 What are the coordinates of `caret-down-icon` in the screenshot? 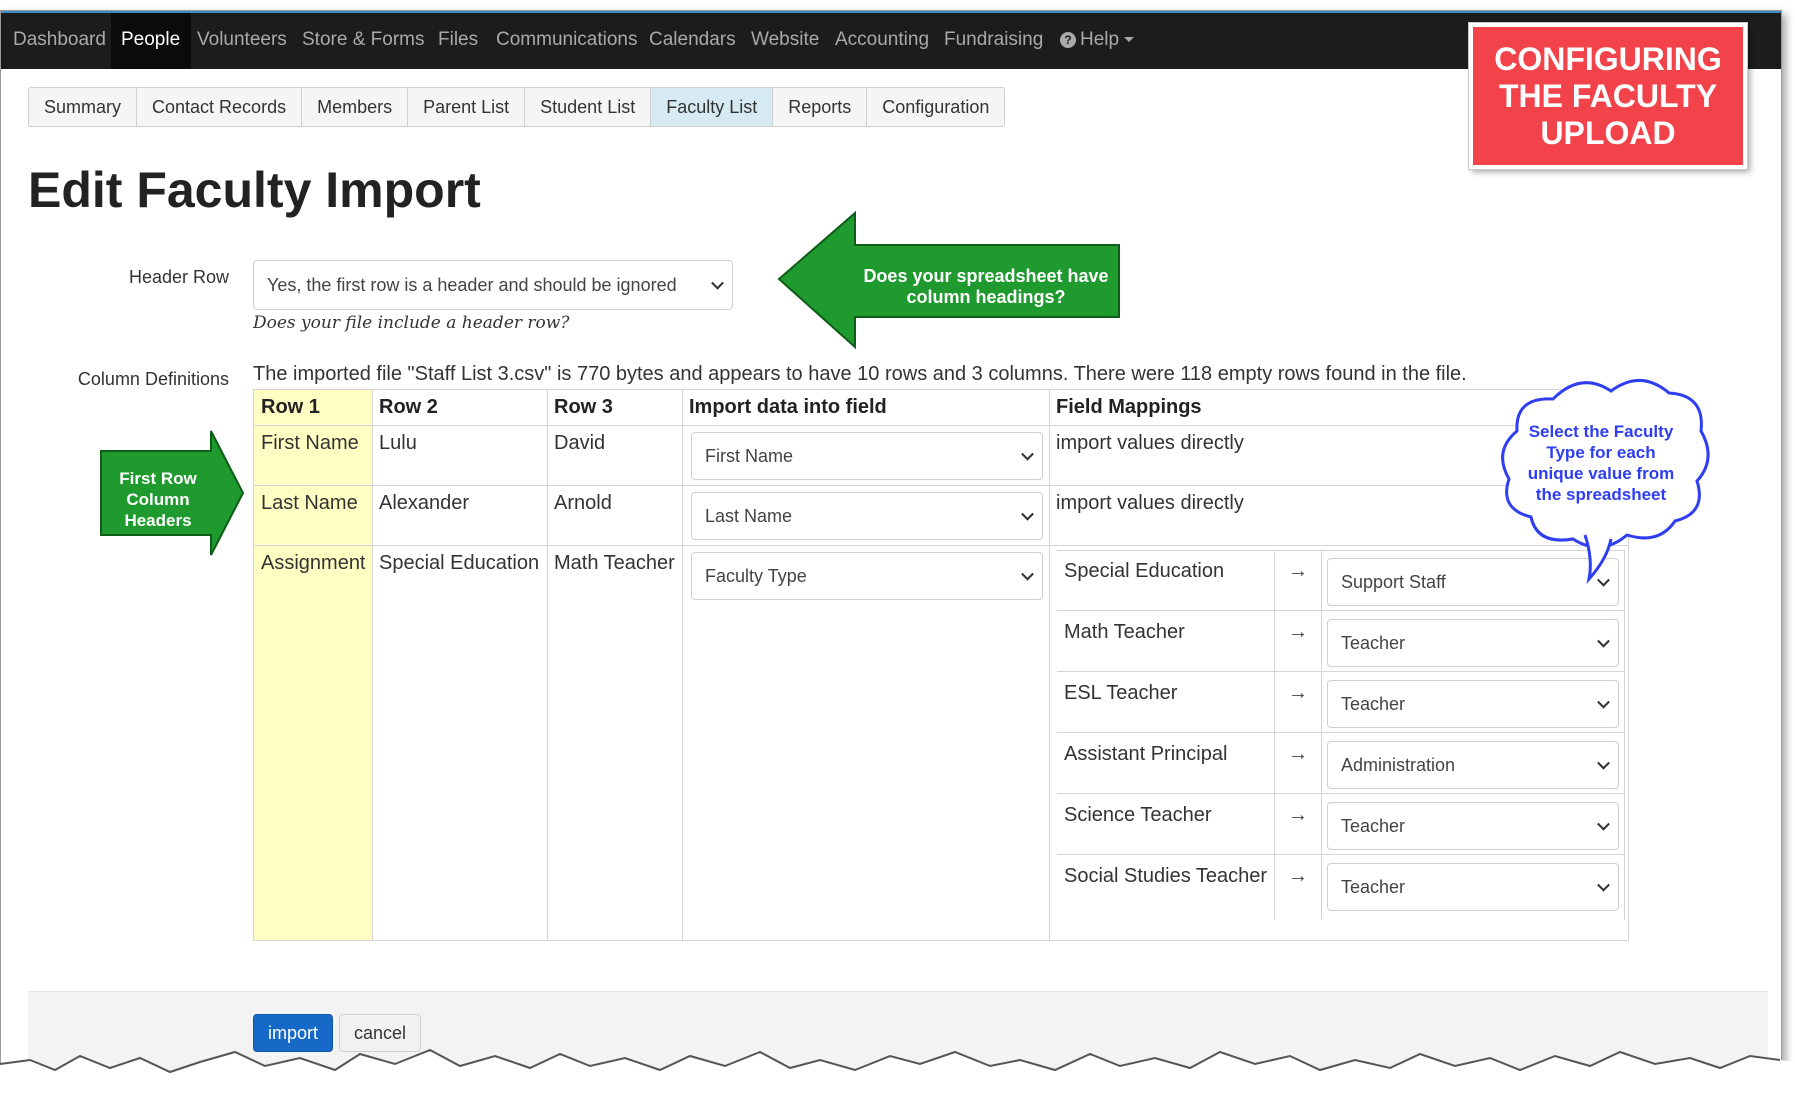 It's located at (1129, 39).